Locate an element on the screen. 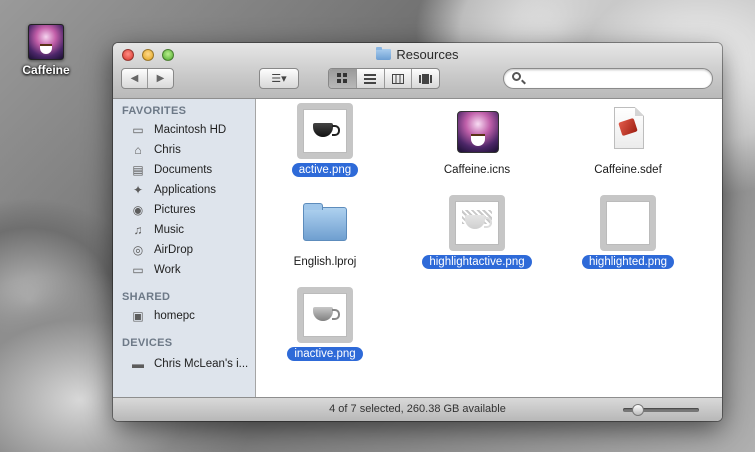 The image size is (755, 452). devices-header: DEVICES is located at coordinates (147, 343).